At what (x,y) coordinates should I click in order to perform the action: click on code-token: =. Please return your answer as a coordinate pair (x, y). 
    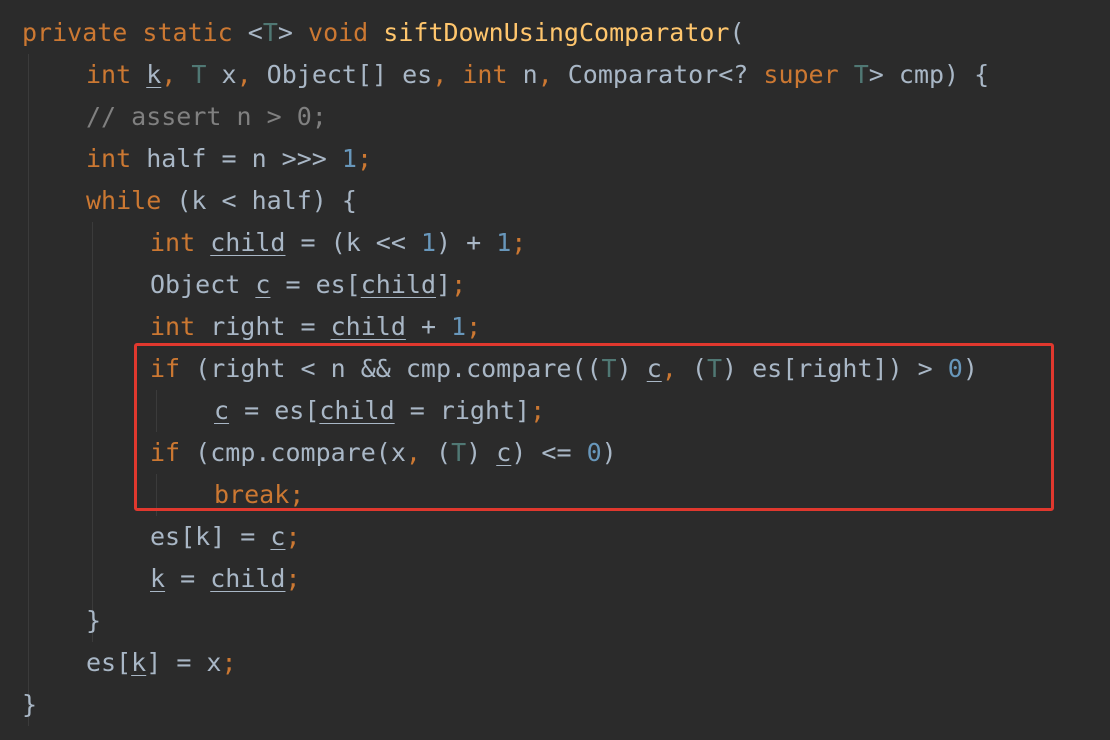
    Looking at the image, I should click on (188, 578).